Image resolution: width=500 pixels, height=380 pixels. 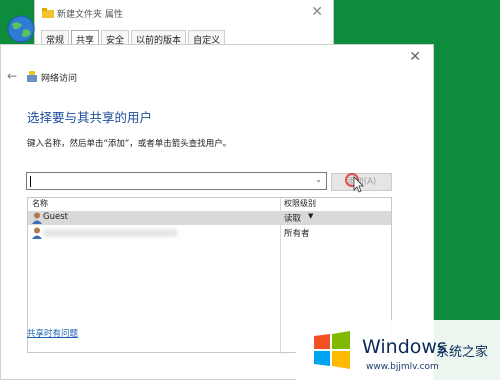 I want to click on list-header: 名称 权限级别, so click(x=209, y=203).